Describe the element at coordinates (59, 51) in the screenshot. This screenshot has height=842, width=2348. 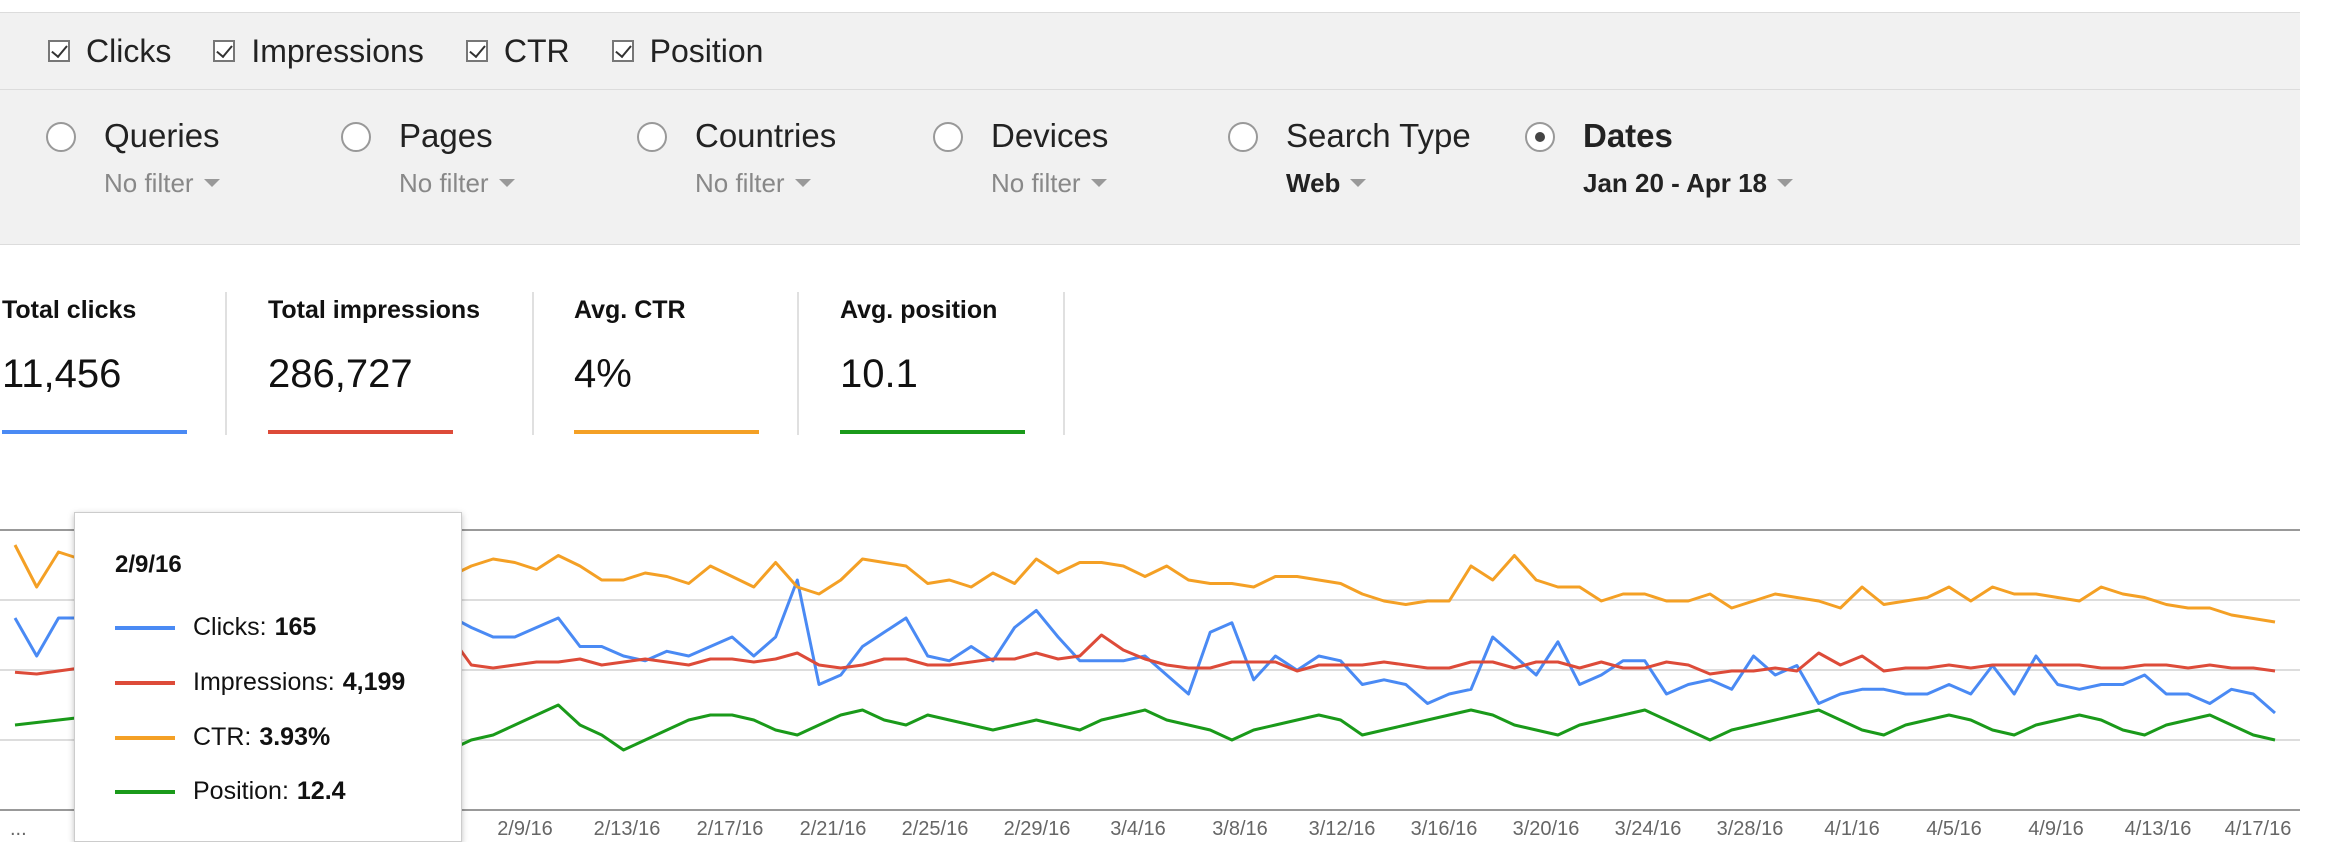
I see `clicks-checkbox` at that location.